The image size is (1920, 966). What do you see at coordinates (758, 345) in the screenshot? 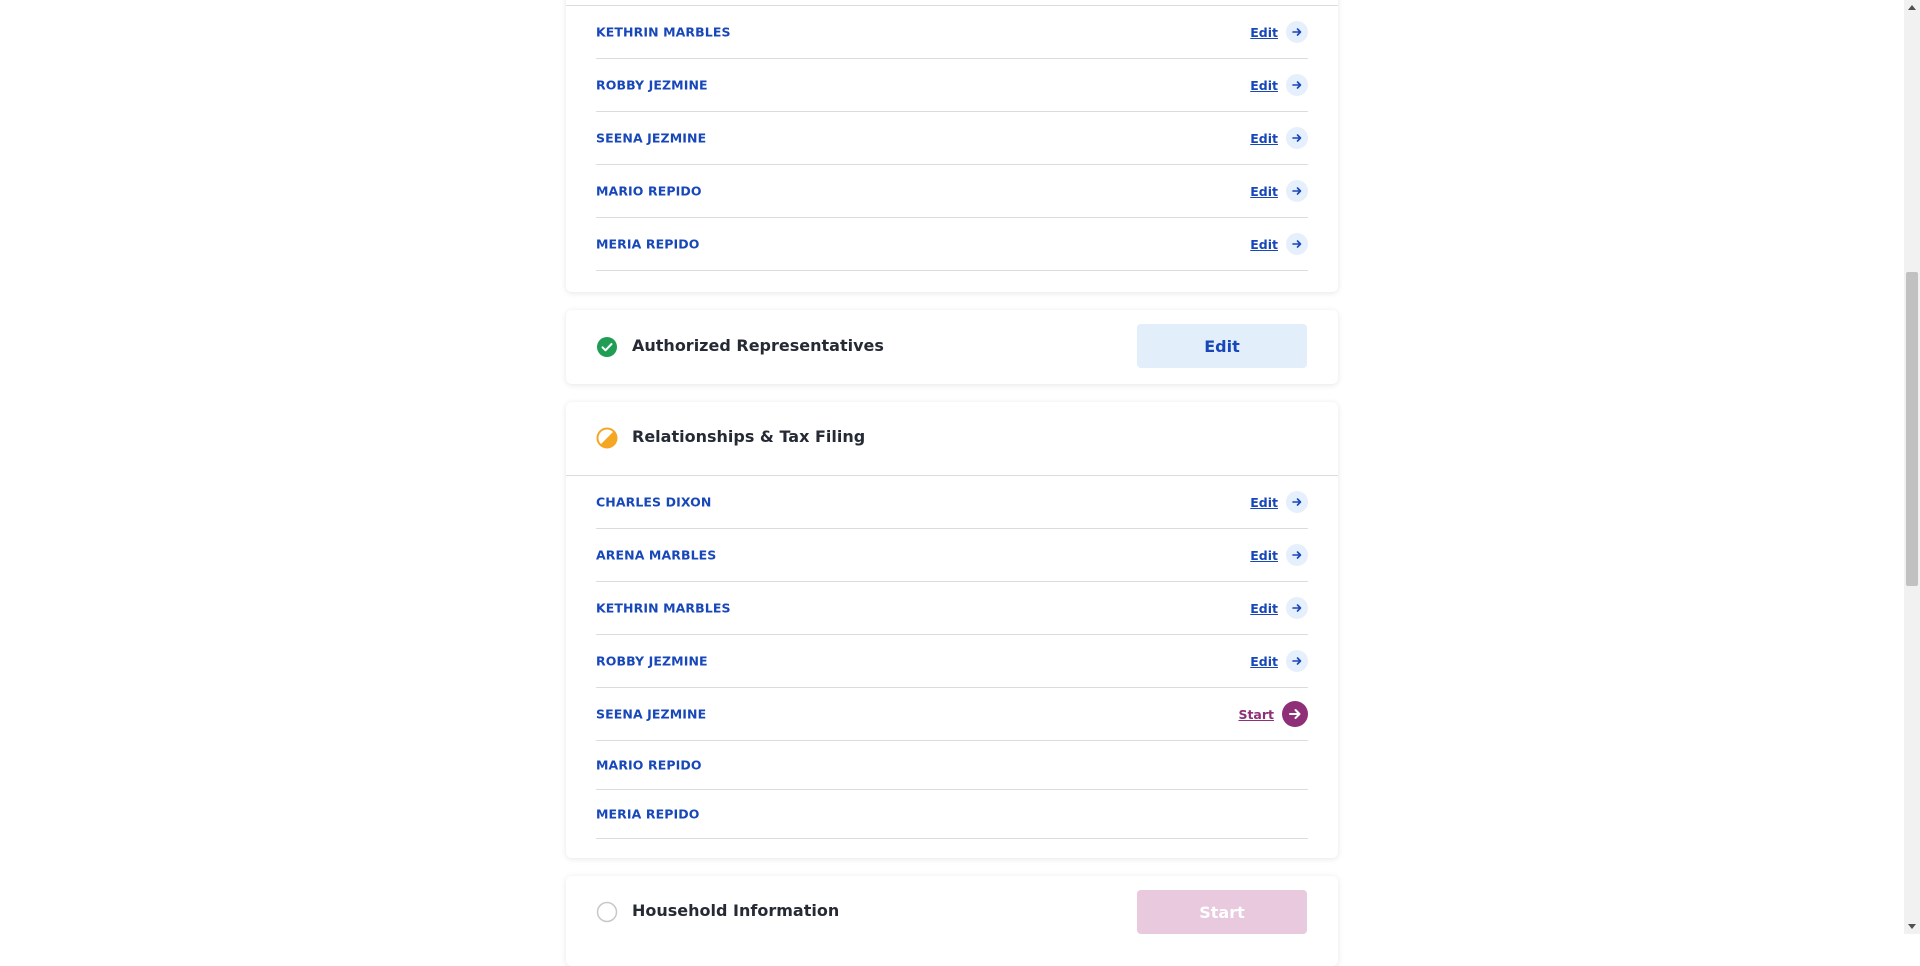
I see `section-title: Authorized Representatives` at bounding box center [758, 345].